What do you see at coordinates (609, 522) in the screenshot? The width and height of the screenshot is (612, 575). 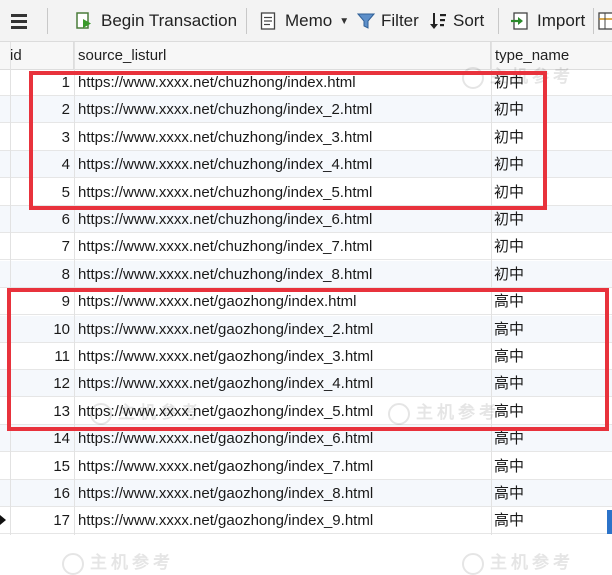 I see `selection-accent` at bounding box center [609, 522].